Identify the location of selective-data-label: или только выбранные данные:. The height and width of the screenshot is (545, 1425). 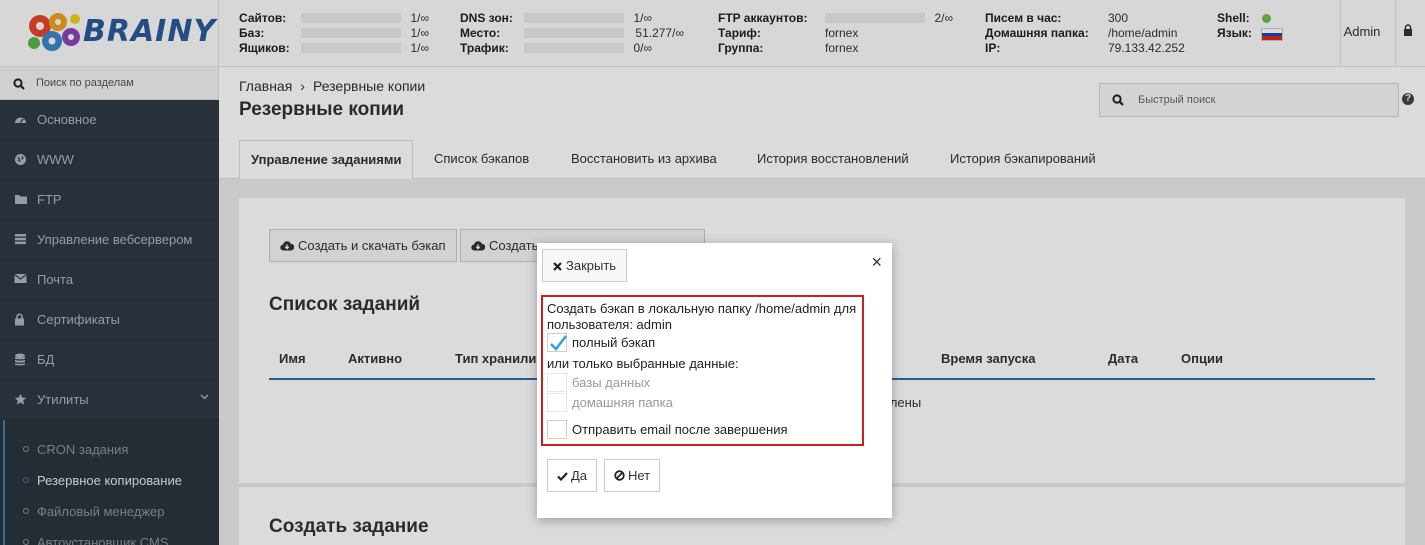
(643, 363).